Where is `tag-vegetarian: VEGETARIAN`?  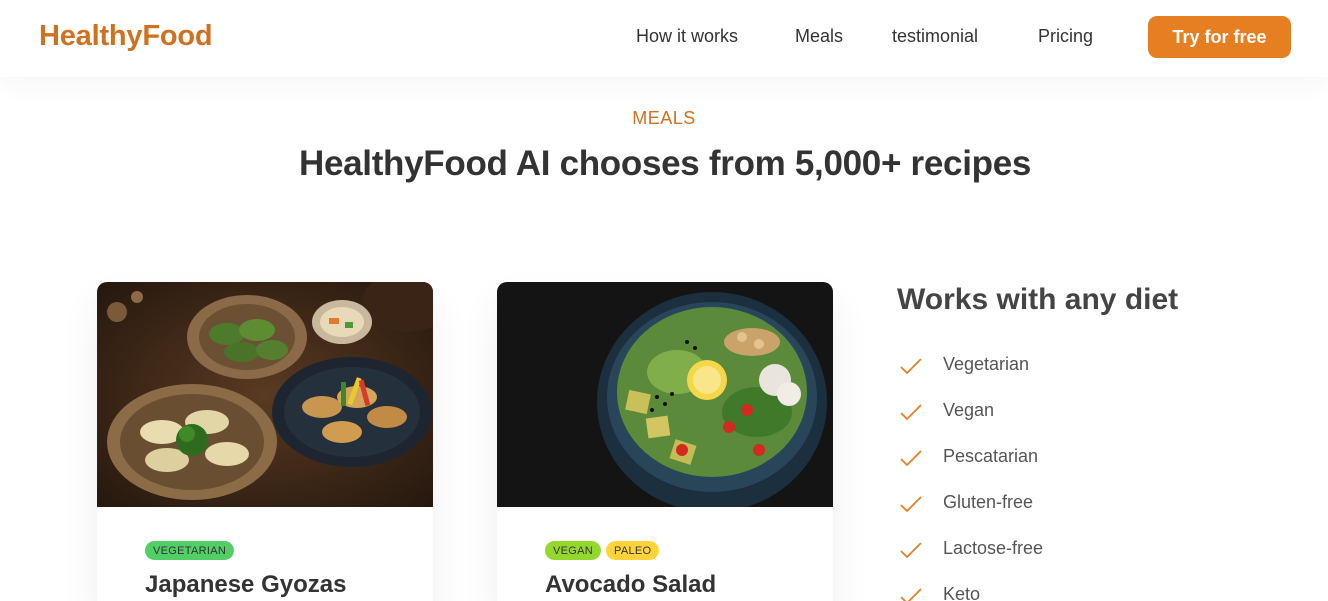
tag-vegetarian: VEGETARIAN is located at coordinates (190, 550).